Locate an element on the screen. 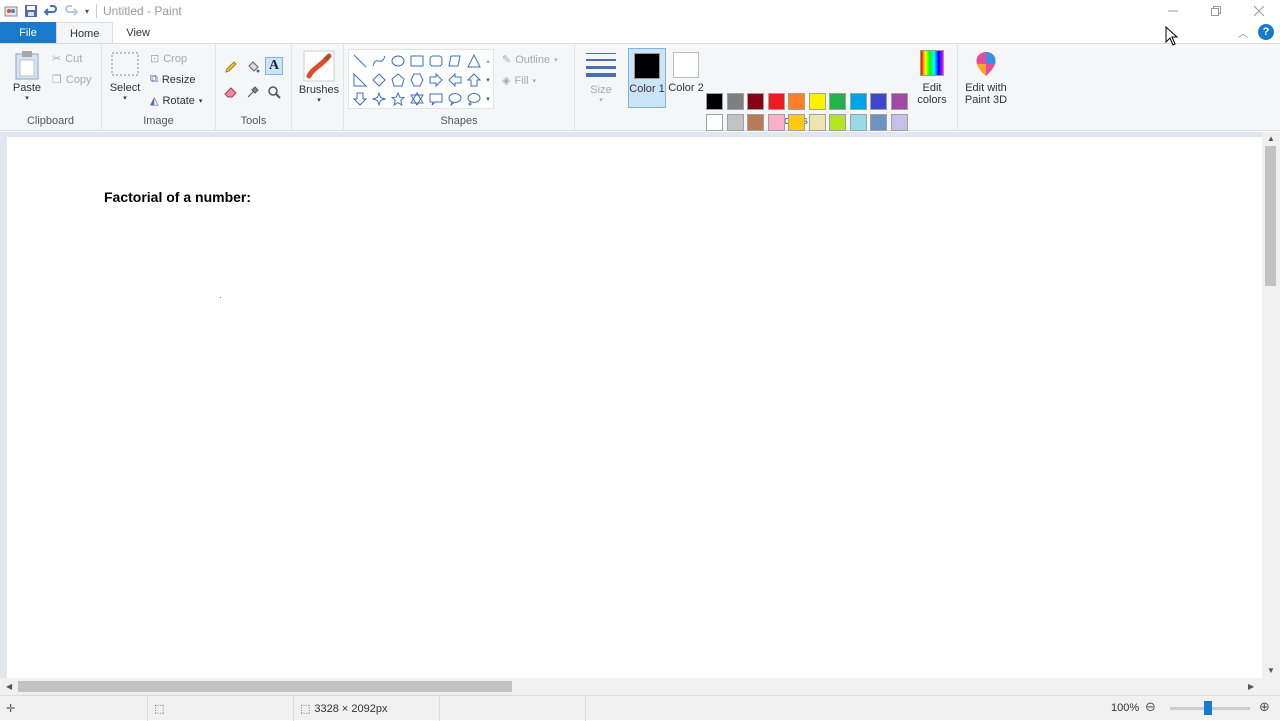 This screenshot has width=1280, height=721. minimize-button is located at coordinates (1172, 11).